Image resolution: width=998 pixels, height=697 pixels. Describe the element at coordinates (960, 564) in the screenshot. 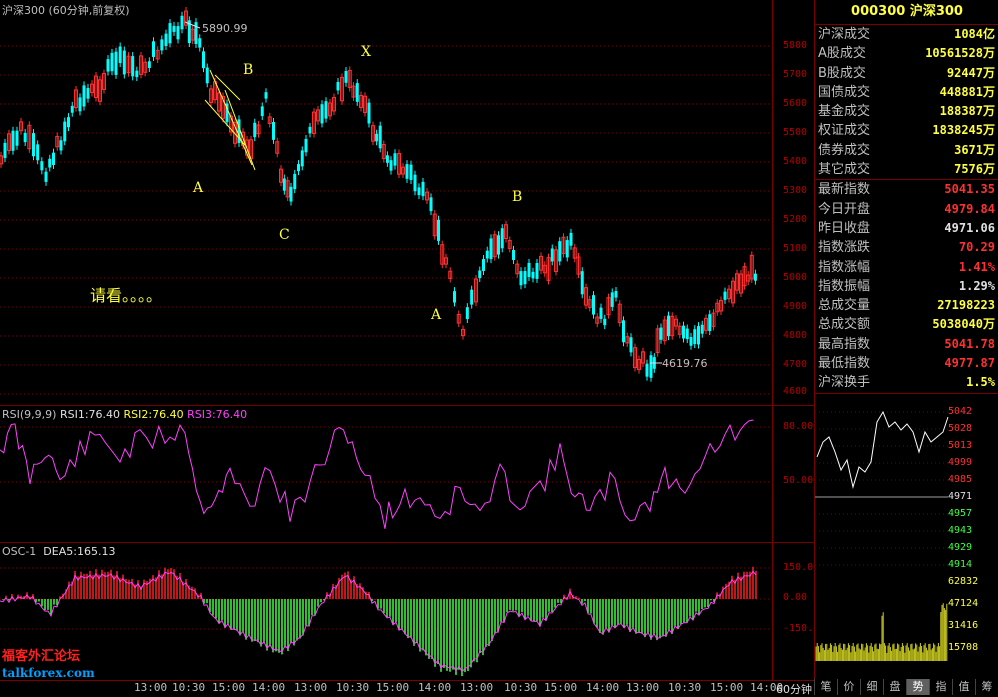

I see `mini-tick: 4914` at that location.